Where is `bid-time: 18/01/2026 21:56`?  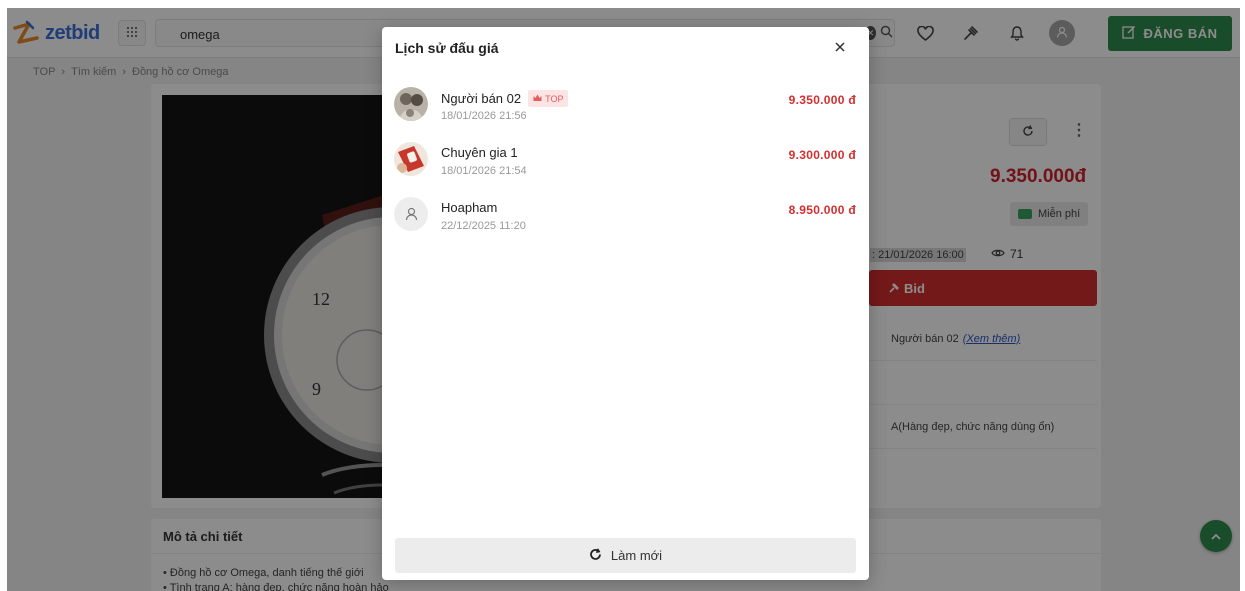 bid-time: 18/01/2026 21:56 is located at coordinates (484, 116).